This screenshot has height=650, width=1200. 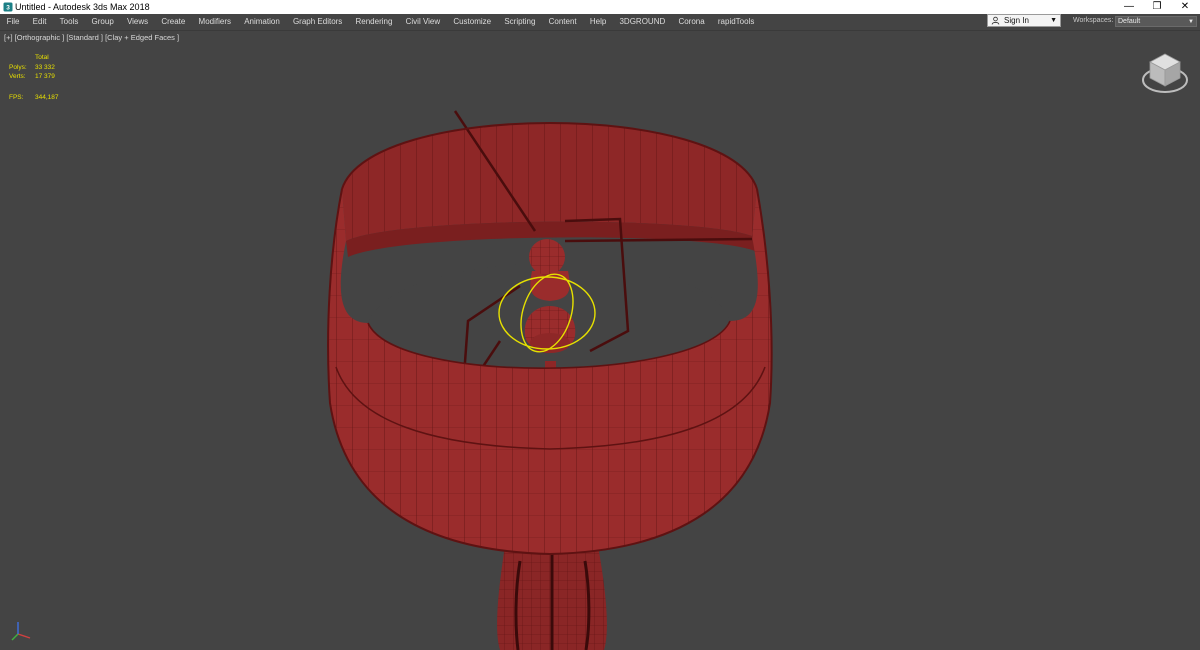 I want to click on svg-text: 3, so click(x=8, y=8).